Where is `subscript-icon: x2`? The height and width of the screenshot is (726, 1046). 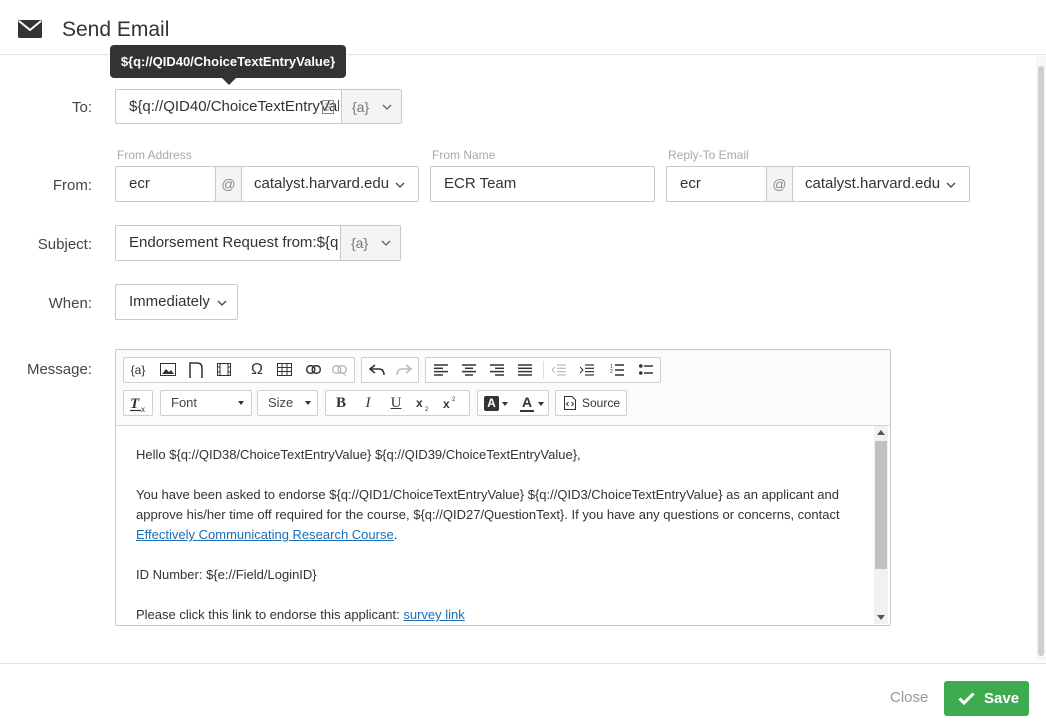 subscript-icon: x2 is located at coordinates (424, 404).